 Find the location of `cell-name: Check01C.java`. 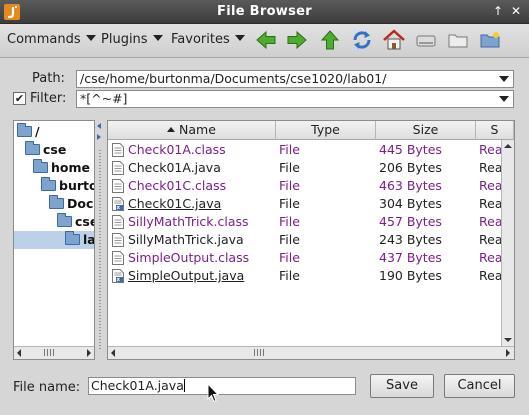

cell-name: Check01C.java is located at coordinates (175, 203).